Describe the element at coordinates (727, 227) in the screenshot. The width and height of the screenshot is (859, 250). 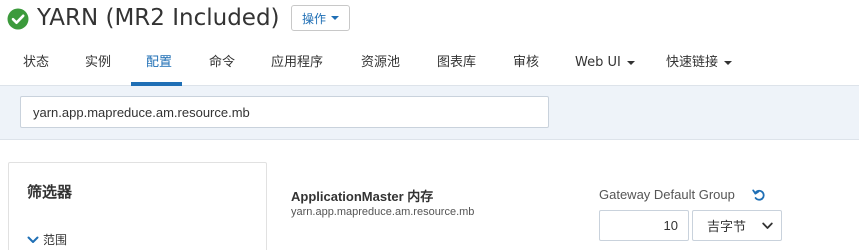
I see `unit-select-value: 吉字节` at that location.